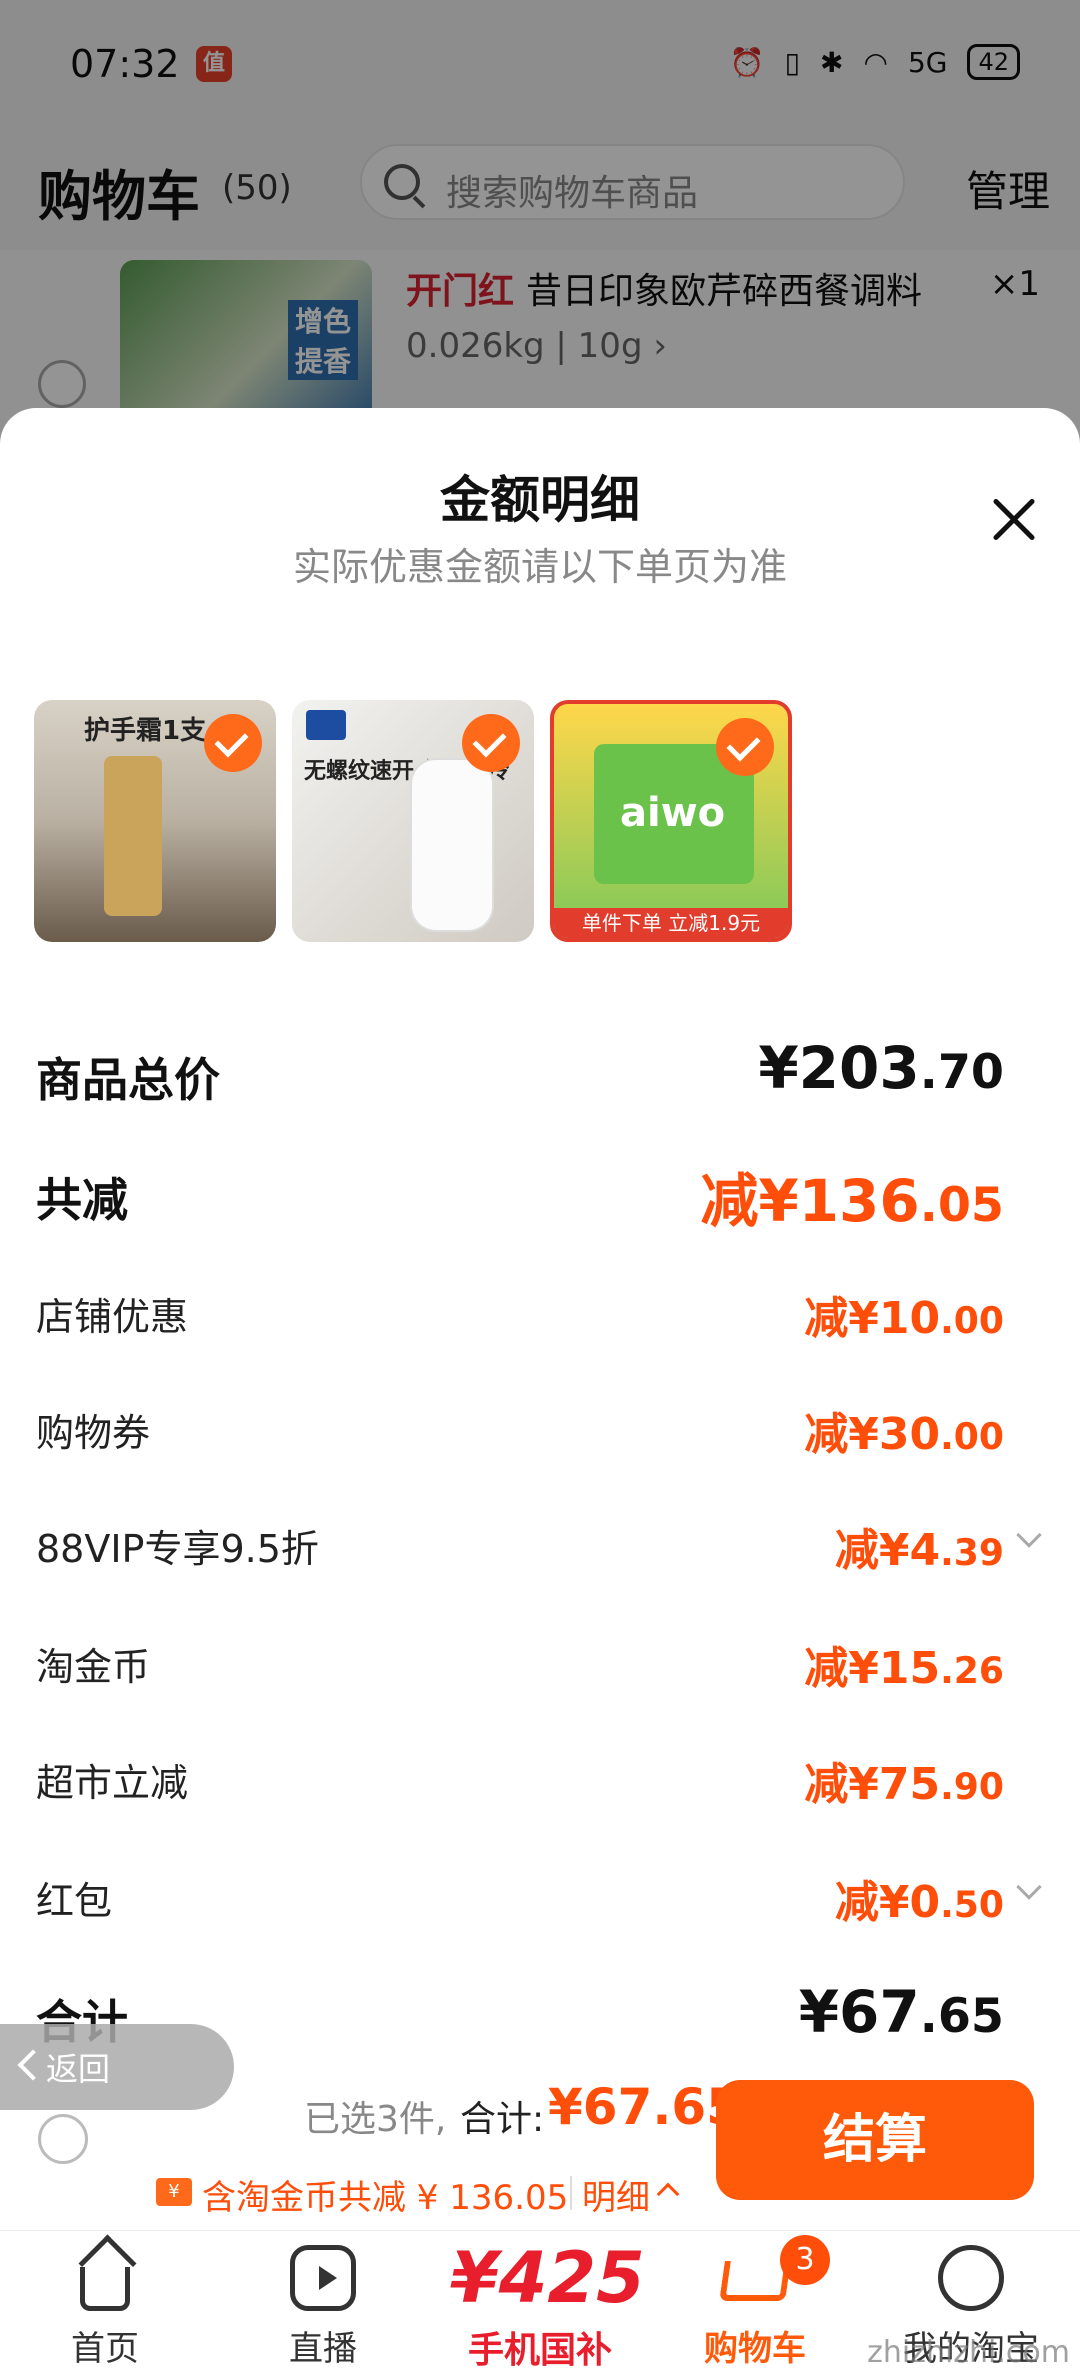 Image resolution: width=1080 pixels, height=2376 pixels. Describe the element at coordinates (375, 2119) in the screenshot. I see `selected-count: 已选3件,` at that location.